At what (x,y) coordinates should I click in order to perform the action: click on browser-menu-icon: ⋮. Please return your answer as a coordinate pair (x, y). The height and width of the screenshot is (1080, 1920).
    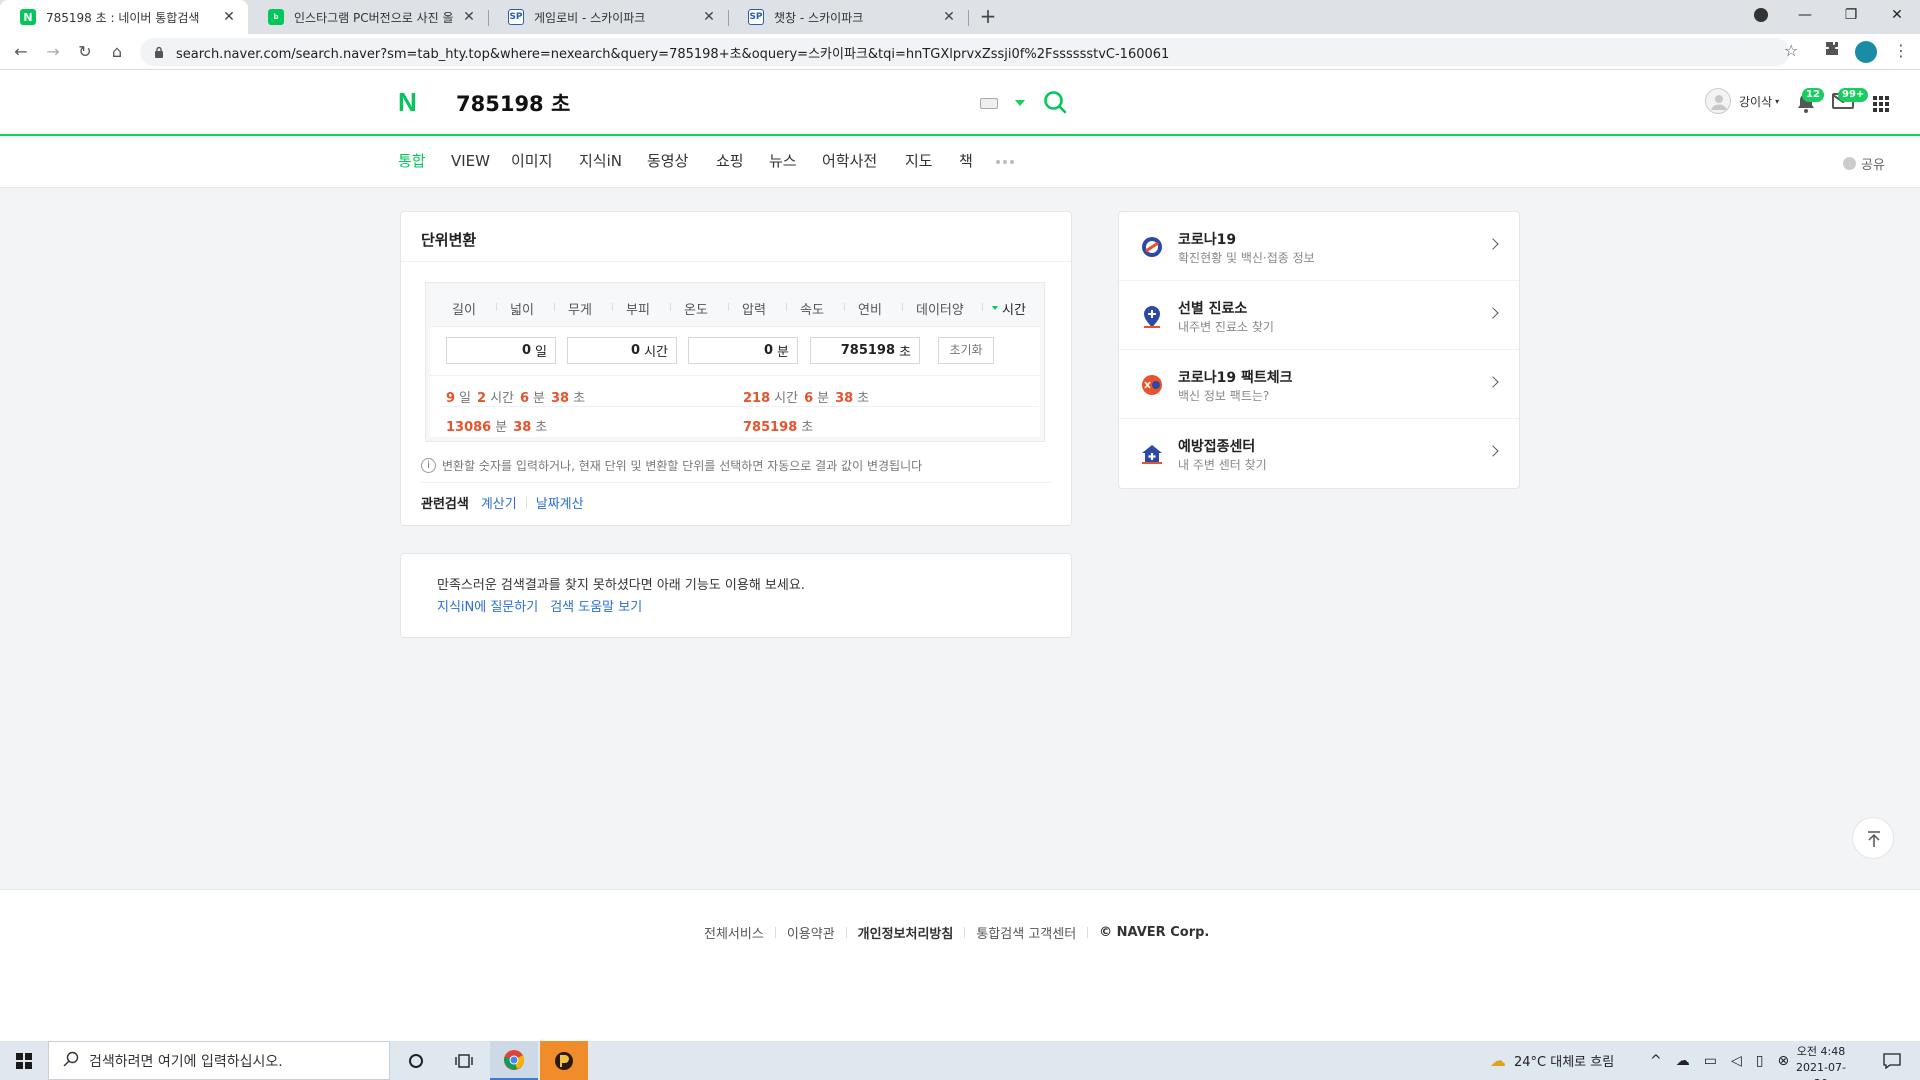
    Looking at the image, I should click on (1901, 50).